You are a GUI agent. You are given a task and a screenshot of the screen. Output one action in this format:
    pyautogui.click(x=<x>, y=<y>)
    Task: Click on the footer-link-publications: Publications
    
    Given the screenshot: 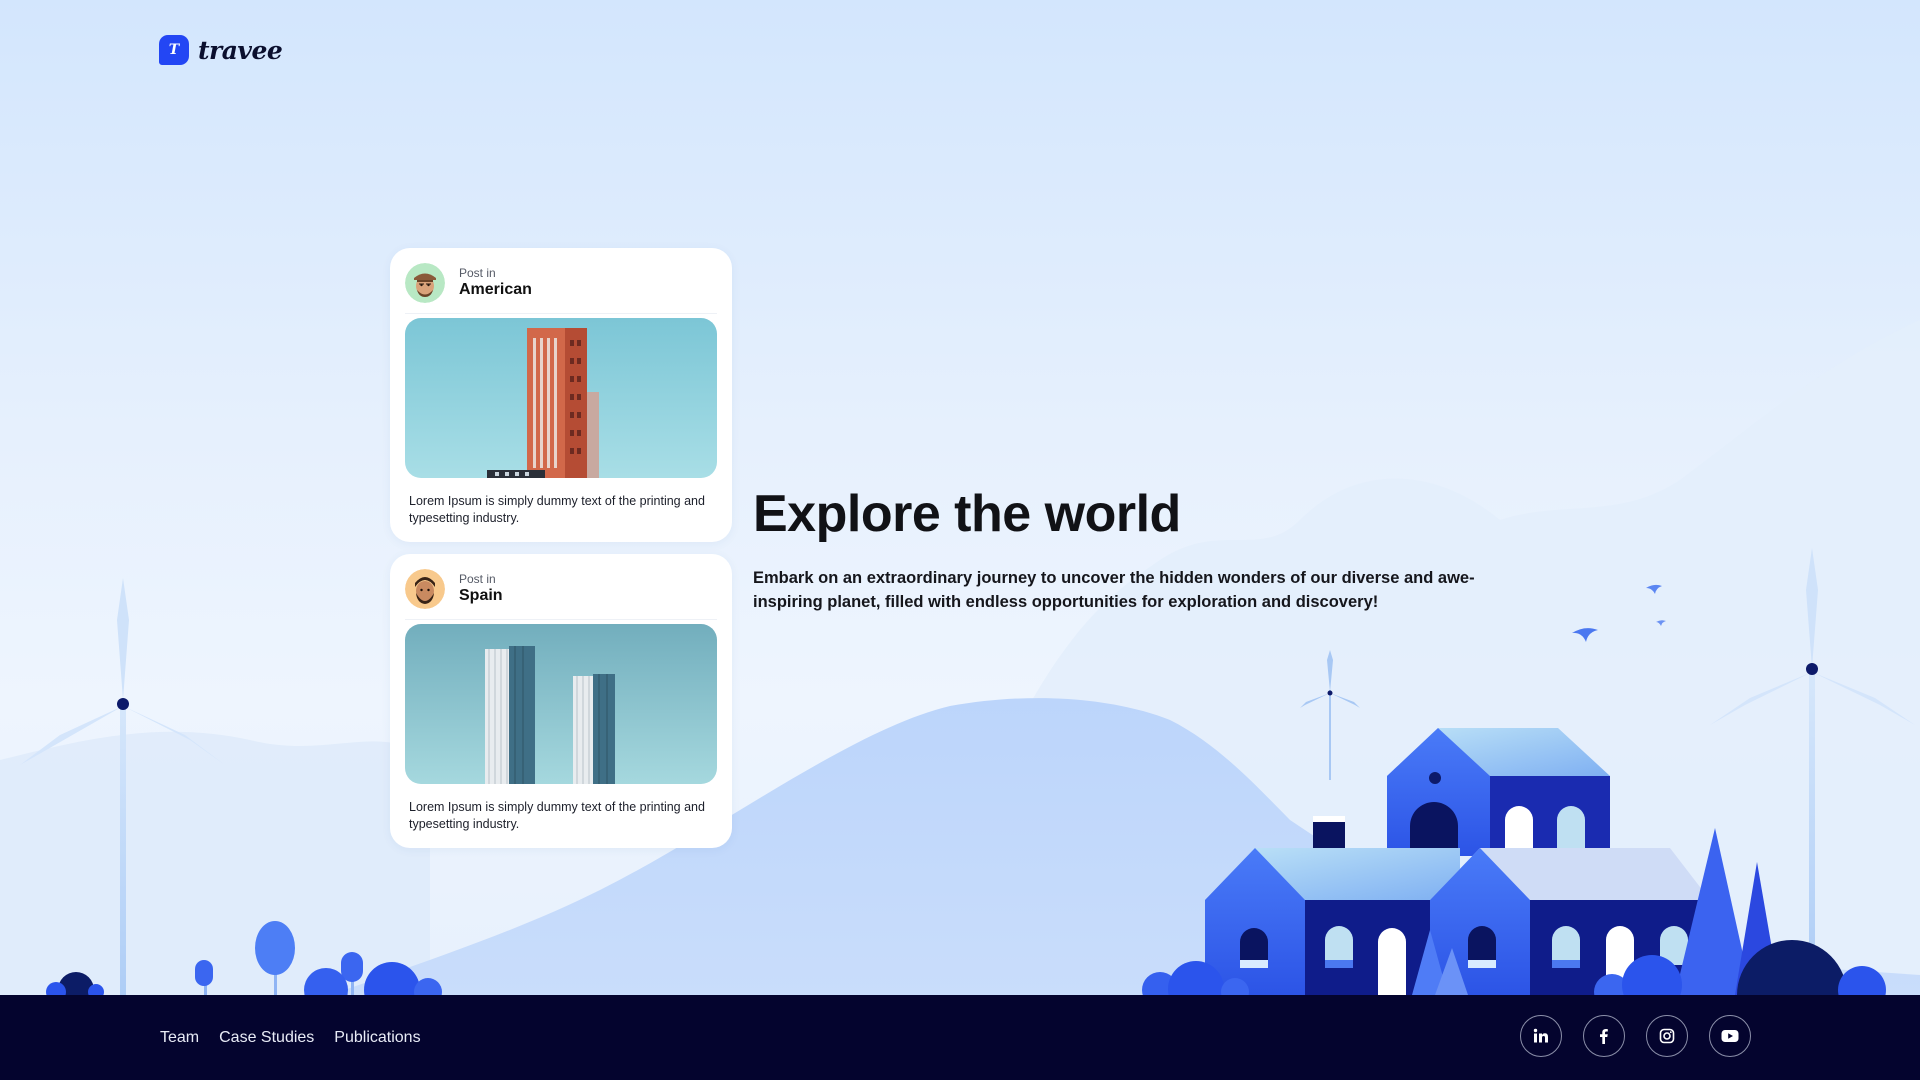 What is the action you would take?
    pyautogui.click(x=377, y=1038)
    